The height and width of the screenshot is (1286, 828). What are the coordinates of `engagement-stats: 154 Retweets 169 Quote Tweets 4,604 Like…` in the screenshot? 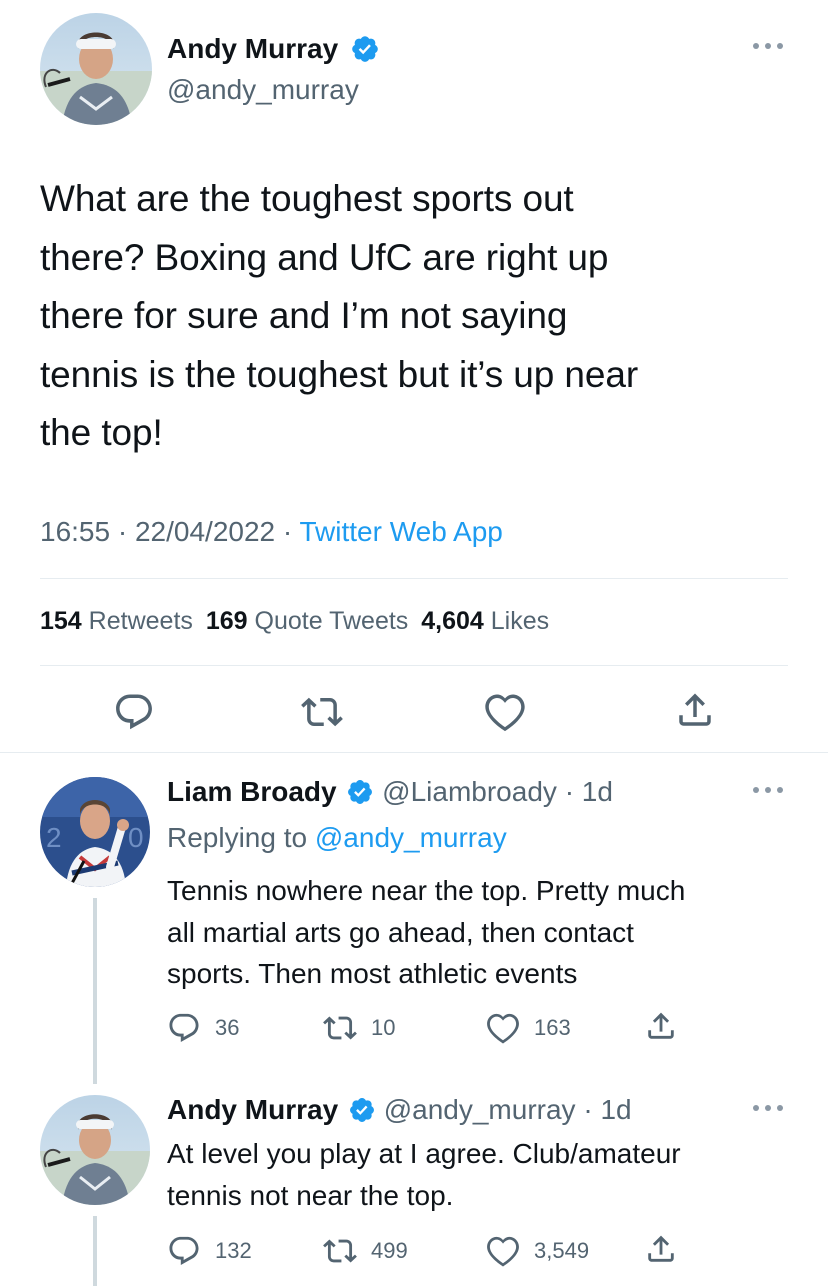 It's located at (294, 621).